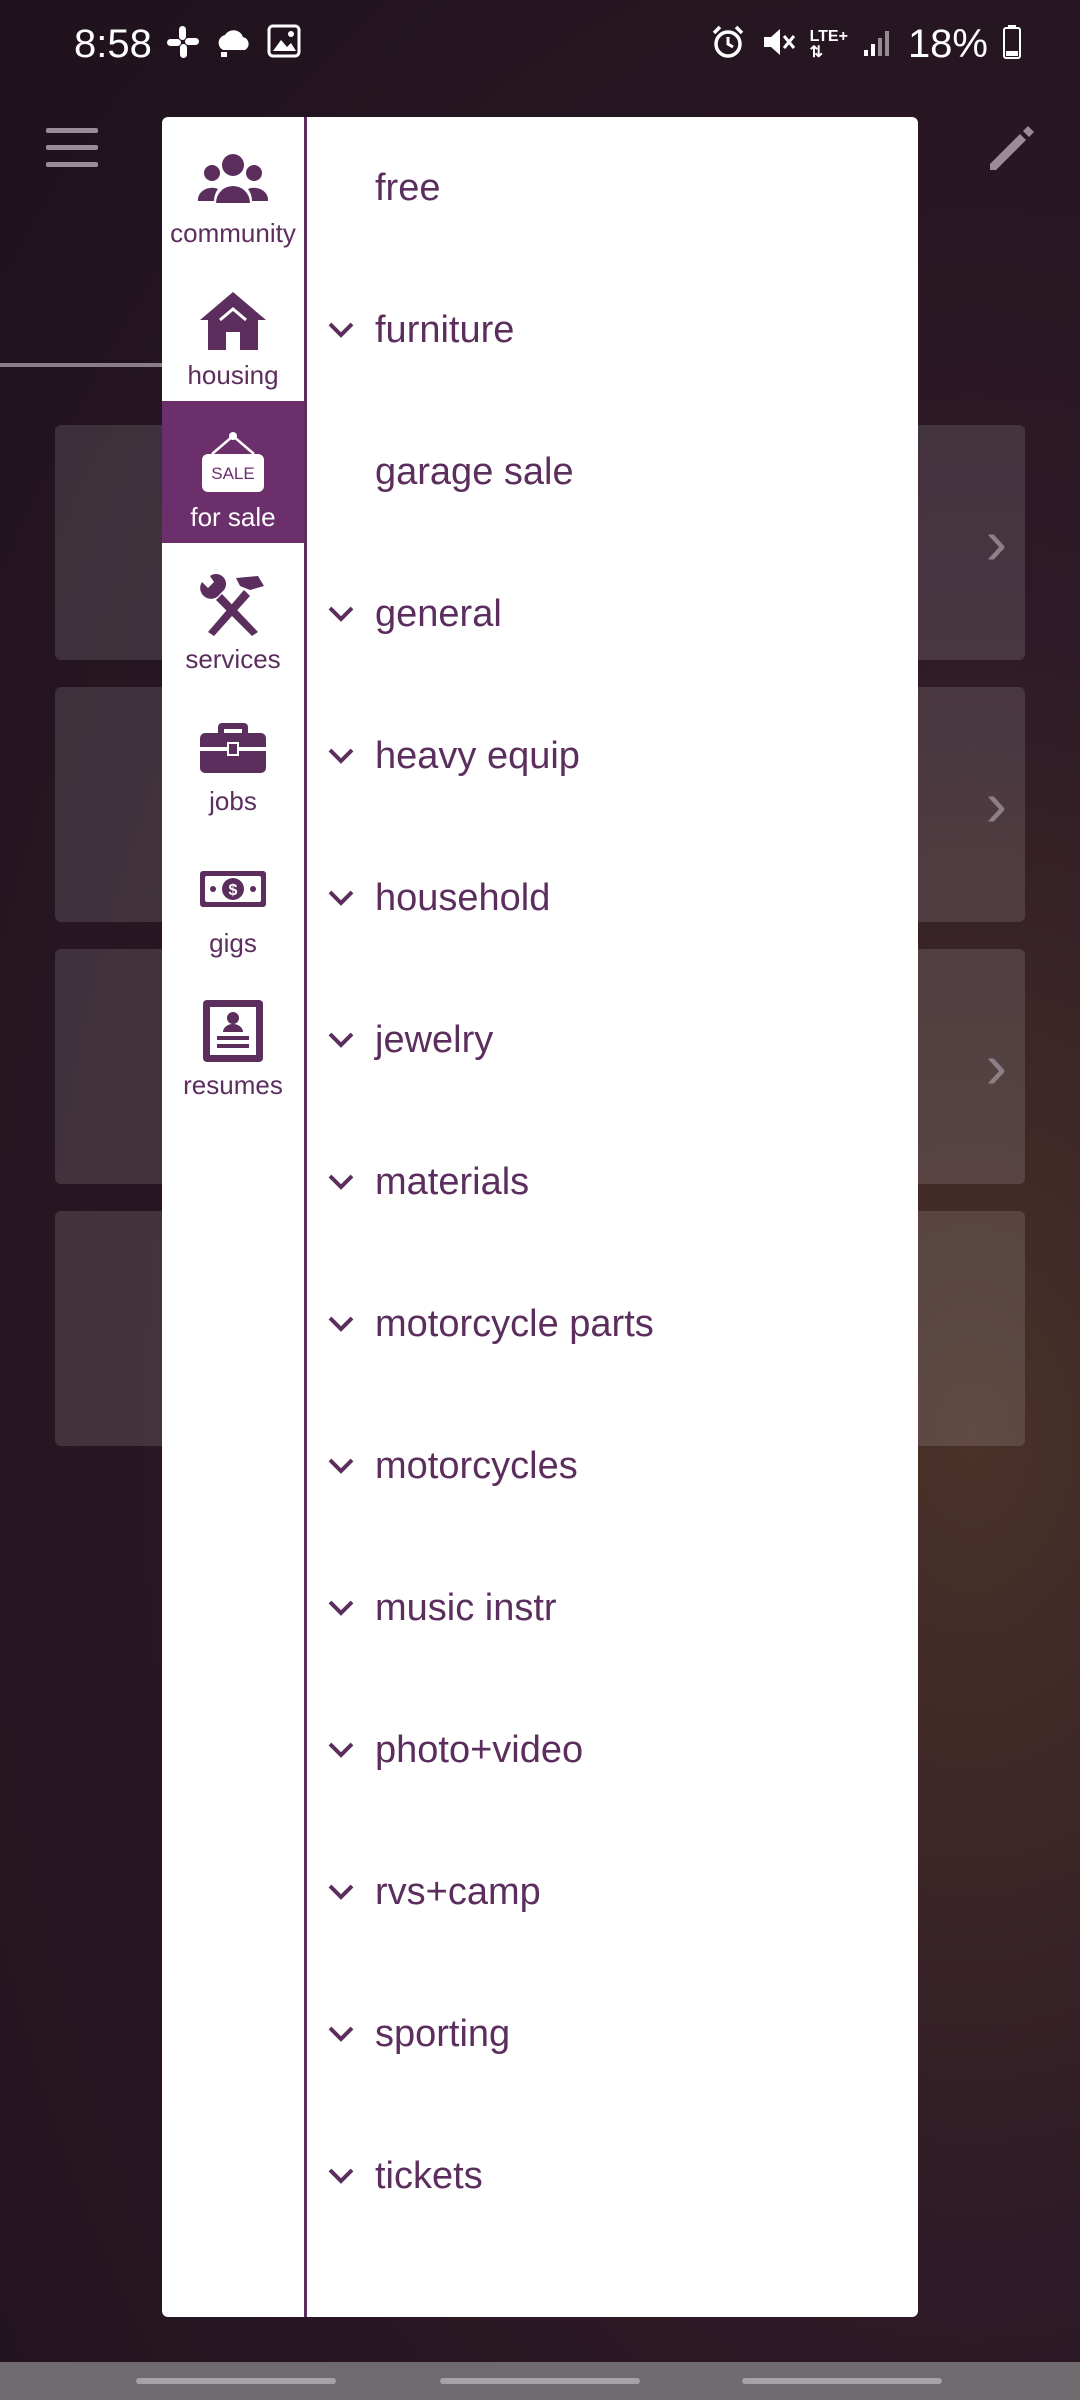 Image resolution: width=1080 pixels, height=2400 pixels. I want to click on money-icon: $, so click(233, 889).